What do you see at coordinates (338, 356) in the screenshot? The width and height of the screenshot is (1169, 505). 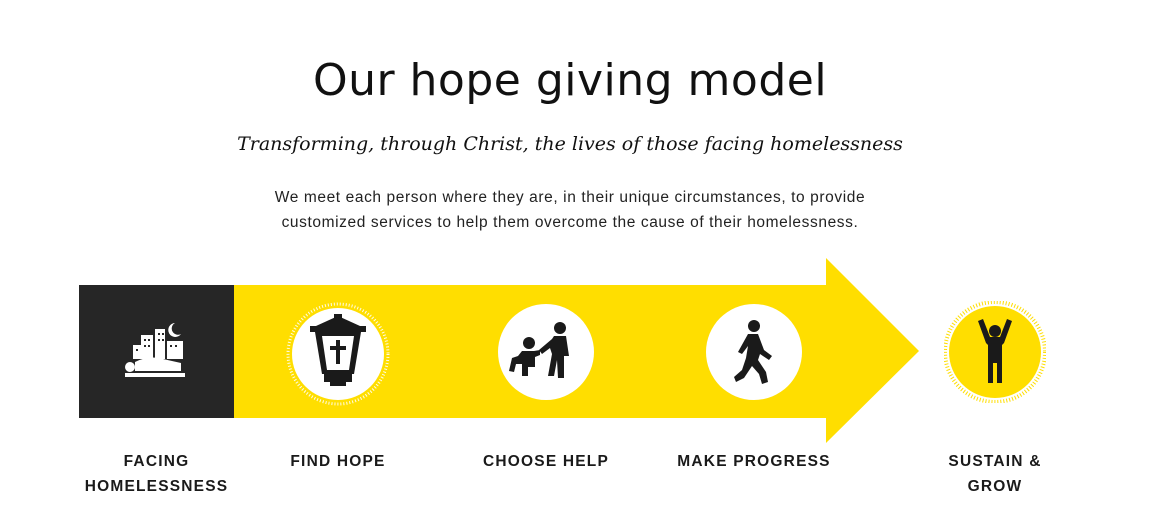 I see `lantern-cross-icon` at bounding box center [338, 356].